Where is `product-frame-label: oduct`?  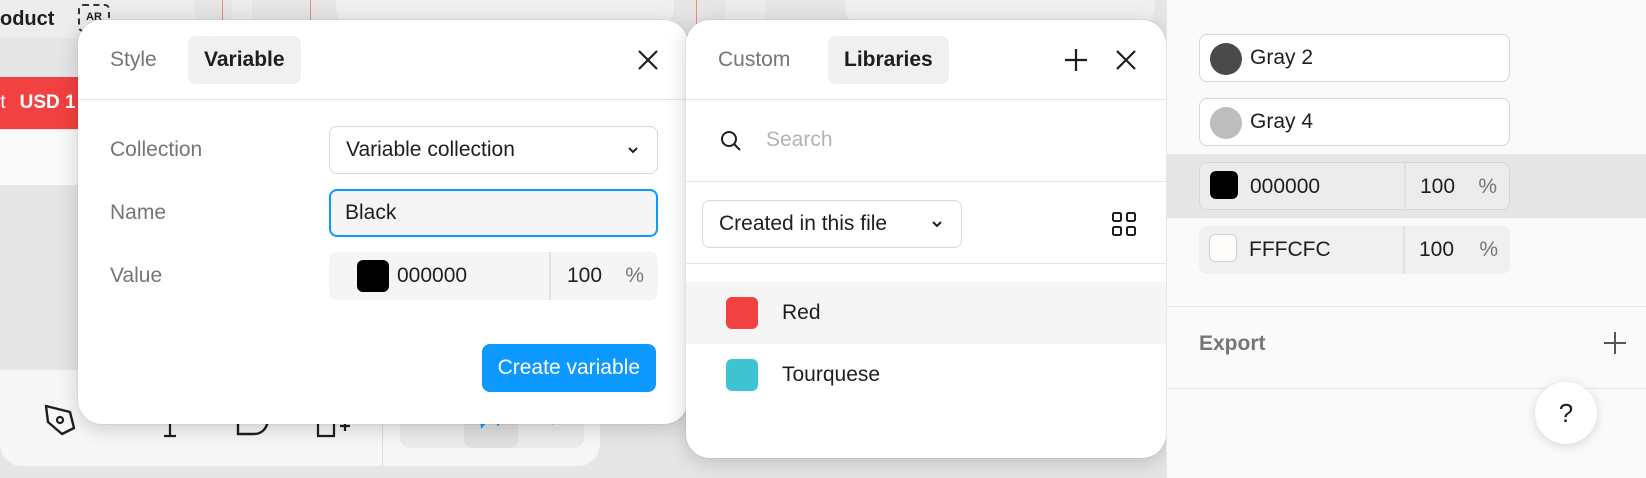 product-frame-label: oduct is located at coordinates (27, 19).